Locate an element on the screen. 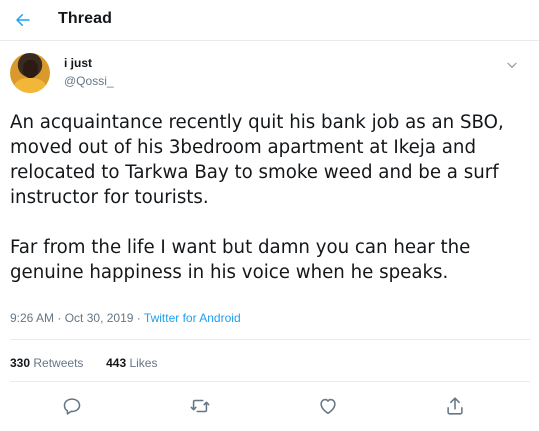  author-handle: @Qossi_ is located at coordinates (89, 81).